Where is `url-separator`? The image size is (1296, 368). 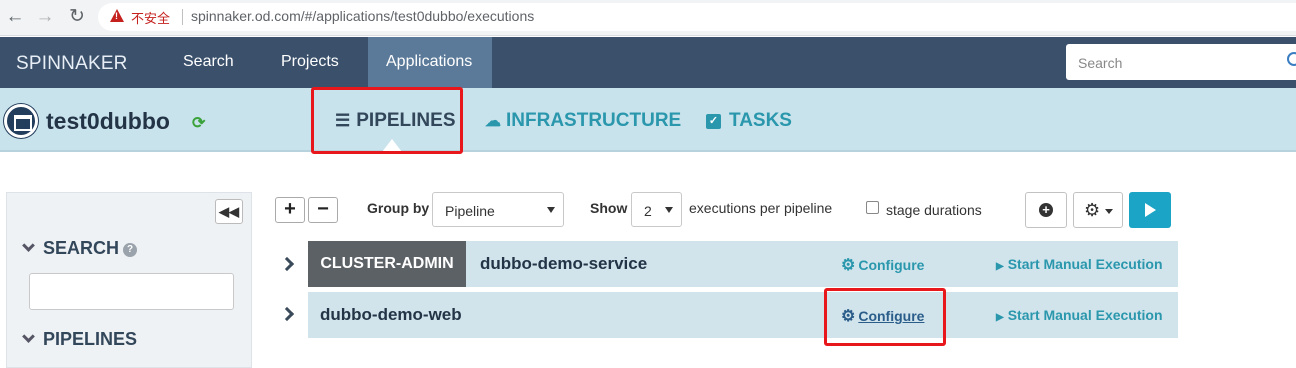
url-separator is located at coordinates (182, 17).